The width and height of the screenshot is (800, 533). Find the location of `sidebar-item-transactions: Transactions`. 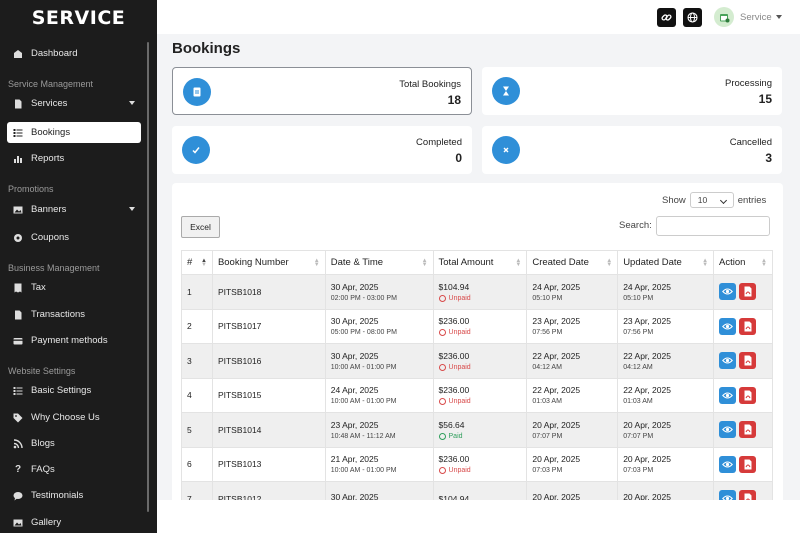

sidebar-item-transactions: Transactions is located at coordinates (74, 314).